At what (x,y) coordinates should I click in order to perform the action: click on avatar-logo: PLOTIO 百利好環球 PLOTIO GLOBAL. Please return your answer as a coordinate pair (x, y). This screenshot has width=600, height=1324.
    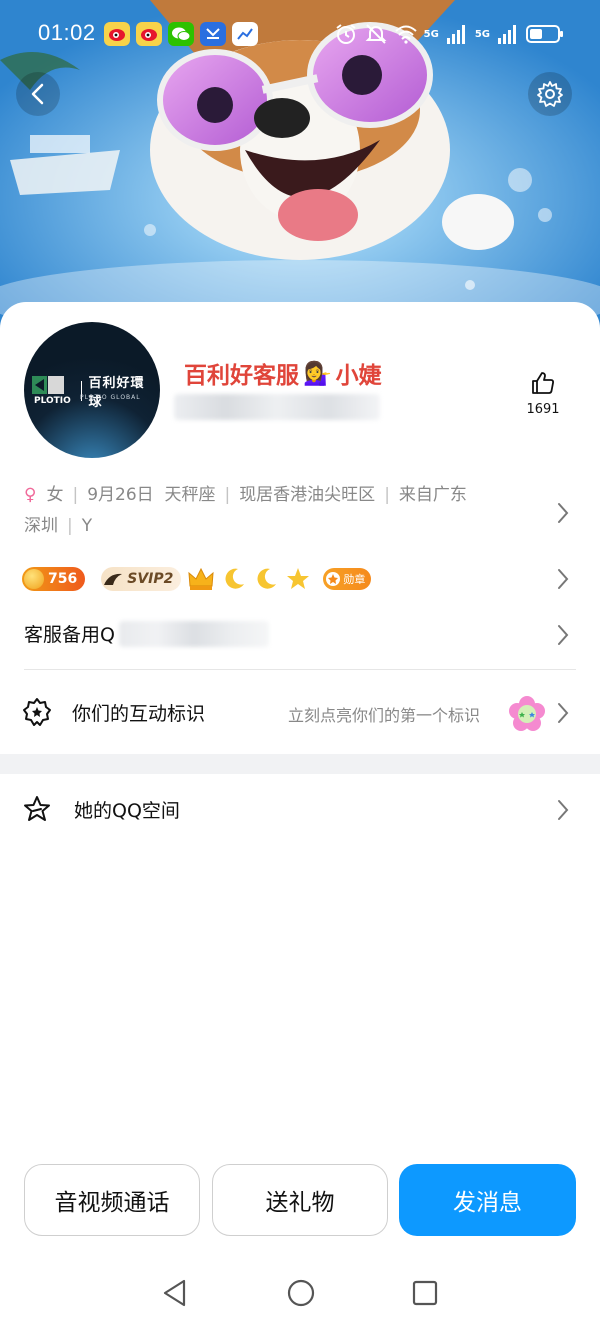
    Looking at the image, I should click on (94, 391).